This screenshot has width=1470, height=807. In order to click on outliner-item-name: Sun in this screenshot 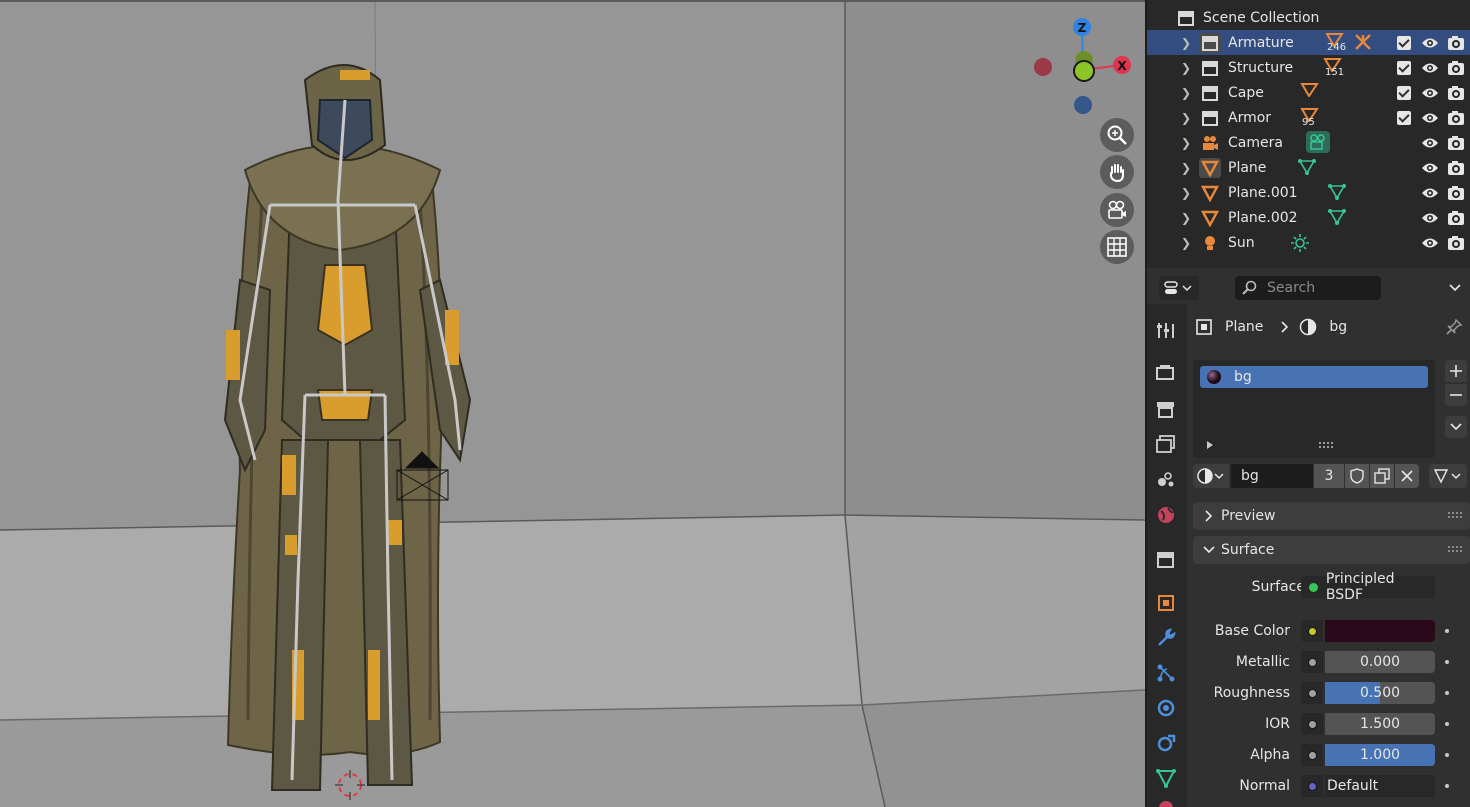, I will do `click(1241, 243)`.